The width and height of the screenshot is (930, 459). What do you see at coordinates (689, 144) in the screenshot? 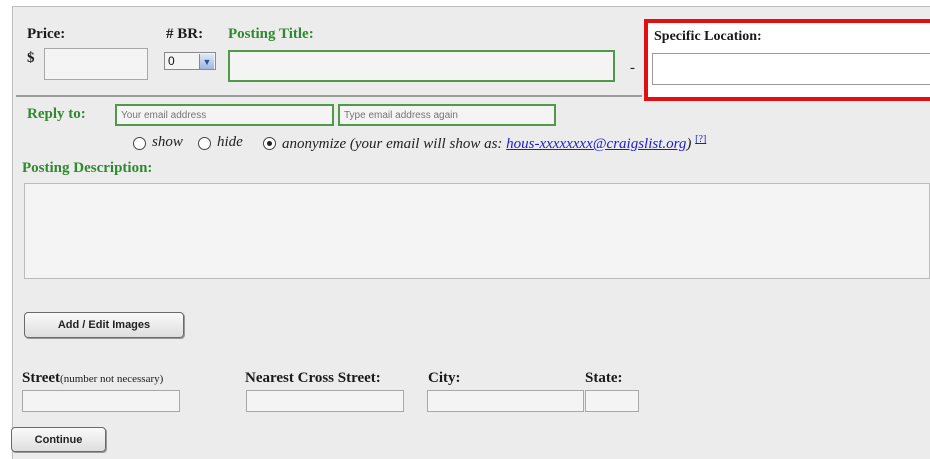
I see `anonymize-note-suffix: )` at bounding box center [689, 144].